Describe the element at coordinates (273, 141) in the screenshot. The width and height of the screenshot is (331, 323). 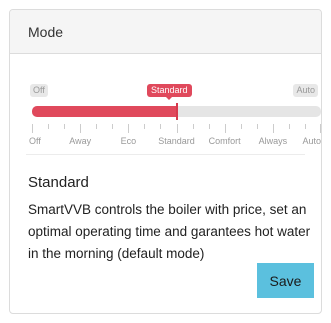
I see `slider-step-label: Always` at that location.